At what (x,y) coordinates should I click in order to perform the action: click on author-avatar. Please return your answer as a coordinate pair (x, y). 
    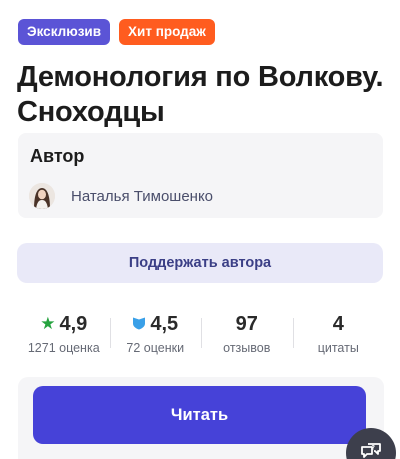
    Looking at the image, I should click on (42, 196).